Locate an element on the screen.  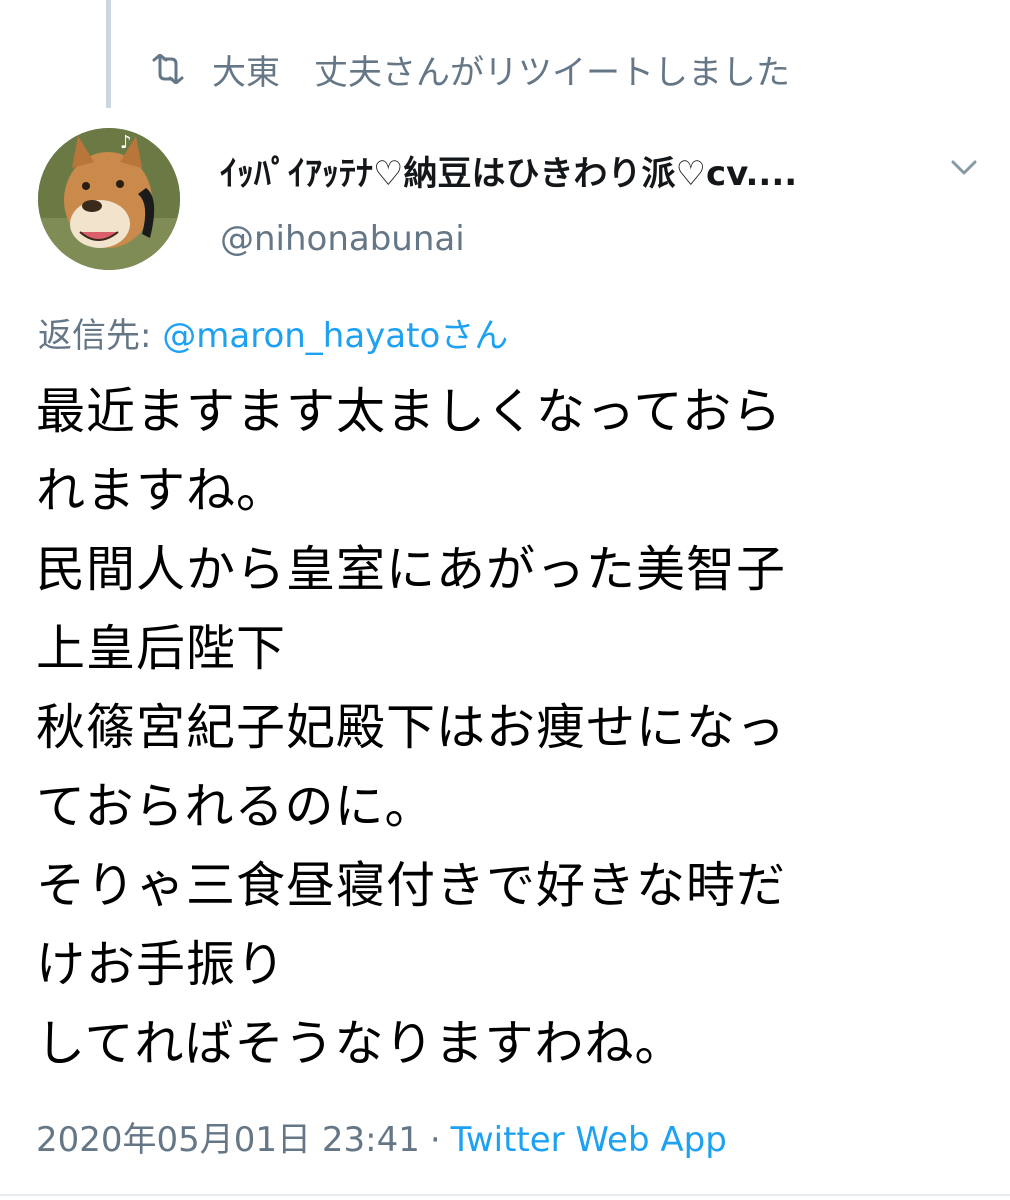
retweet-context: 大東 丈夫さんがリツイートしました is located at coordinates (469, 69).